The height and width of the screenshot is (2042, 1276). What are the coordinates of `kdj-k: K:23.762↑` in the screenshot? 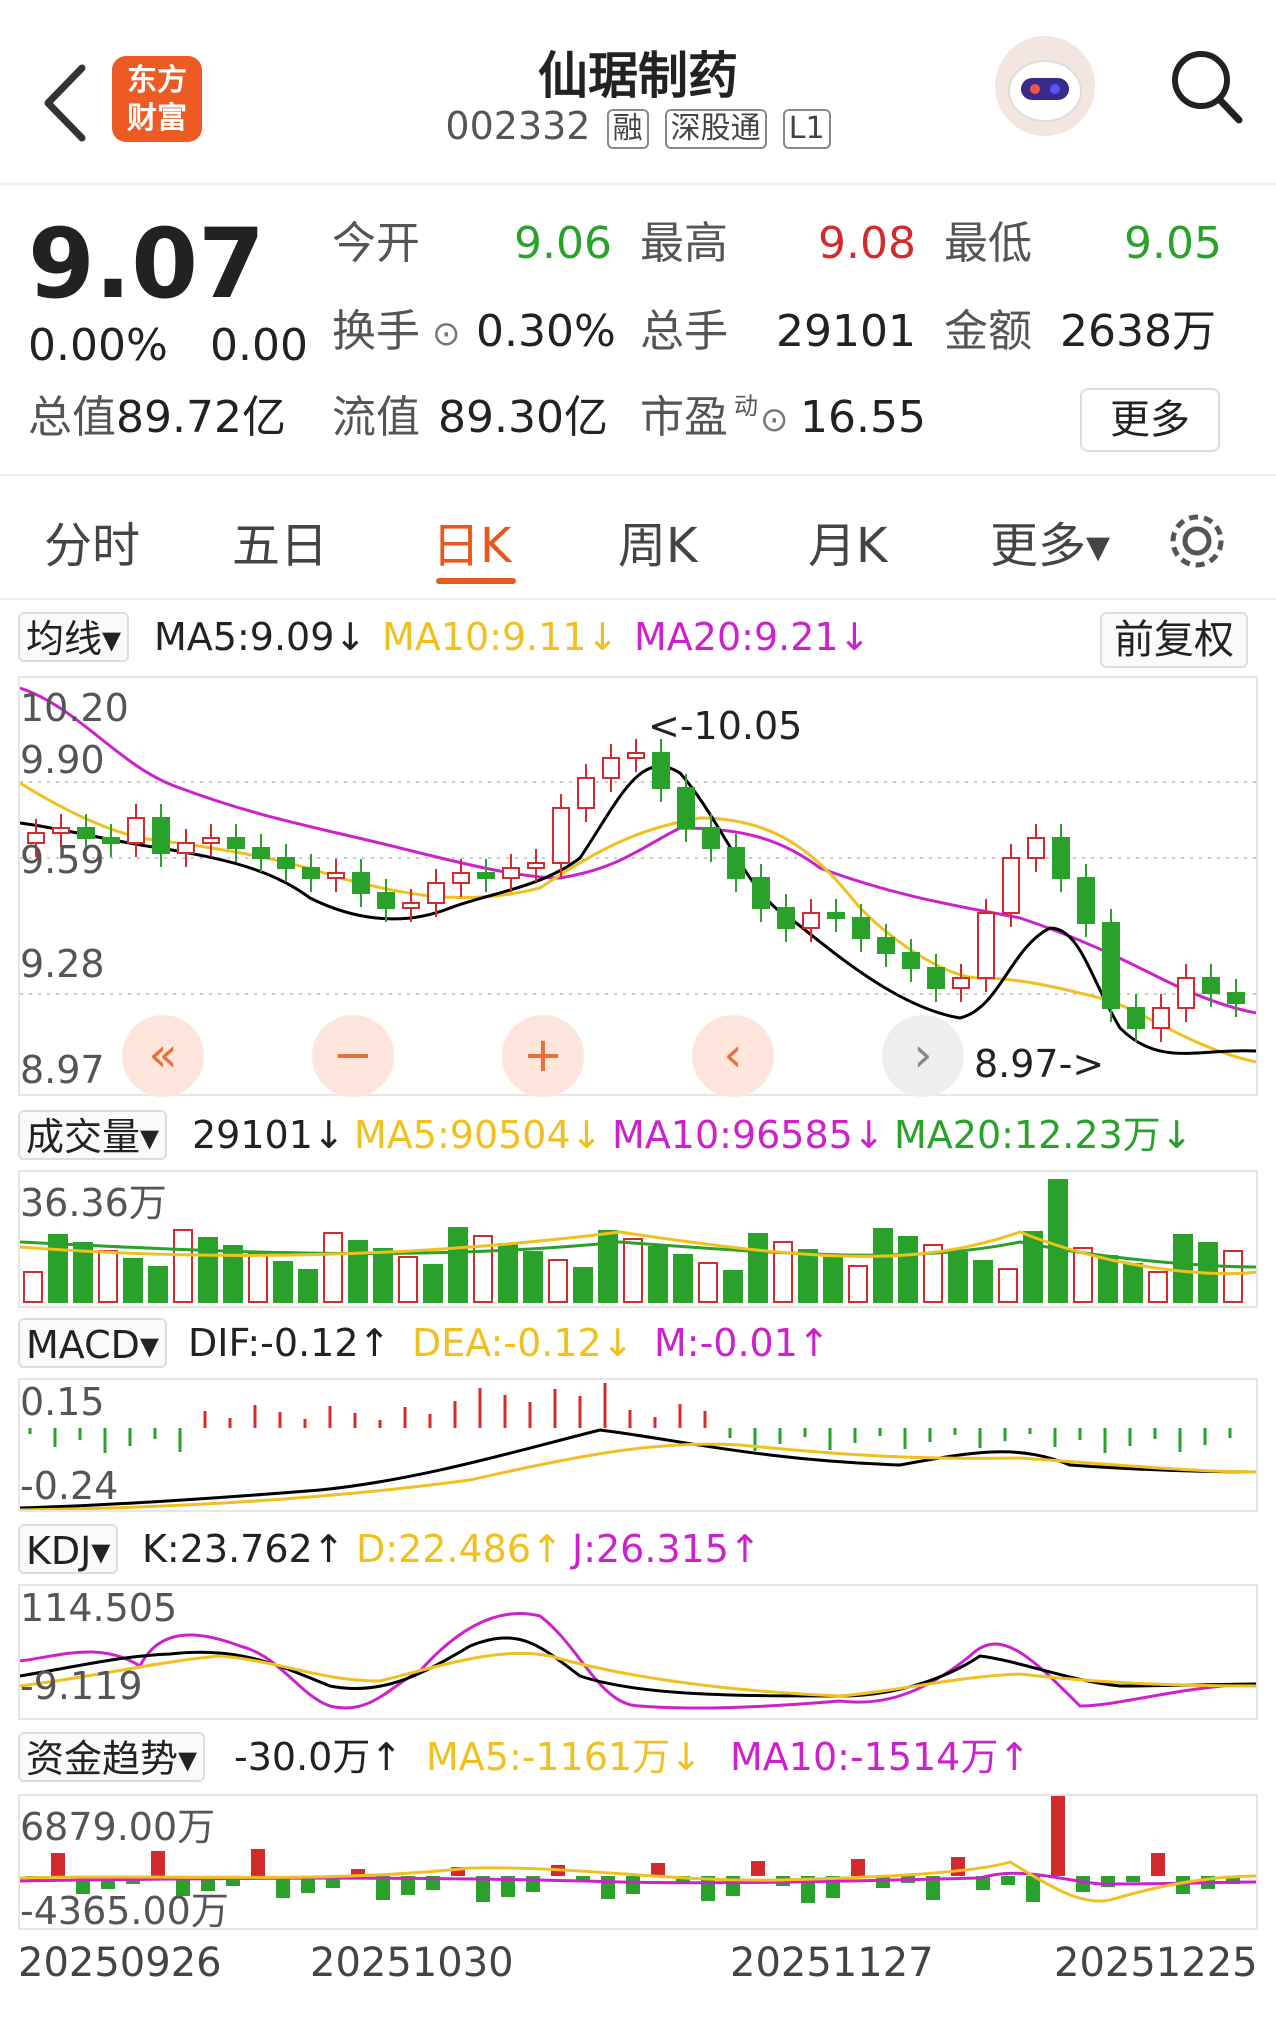 It's located at (243, 1549).